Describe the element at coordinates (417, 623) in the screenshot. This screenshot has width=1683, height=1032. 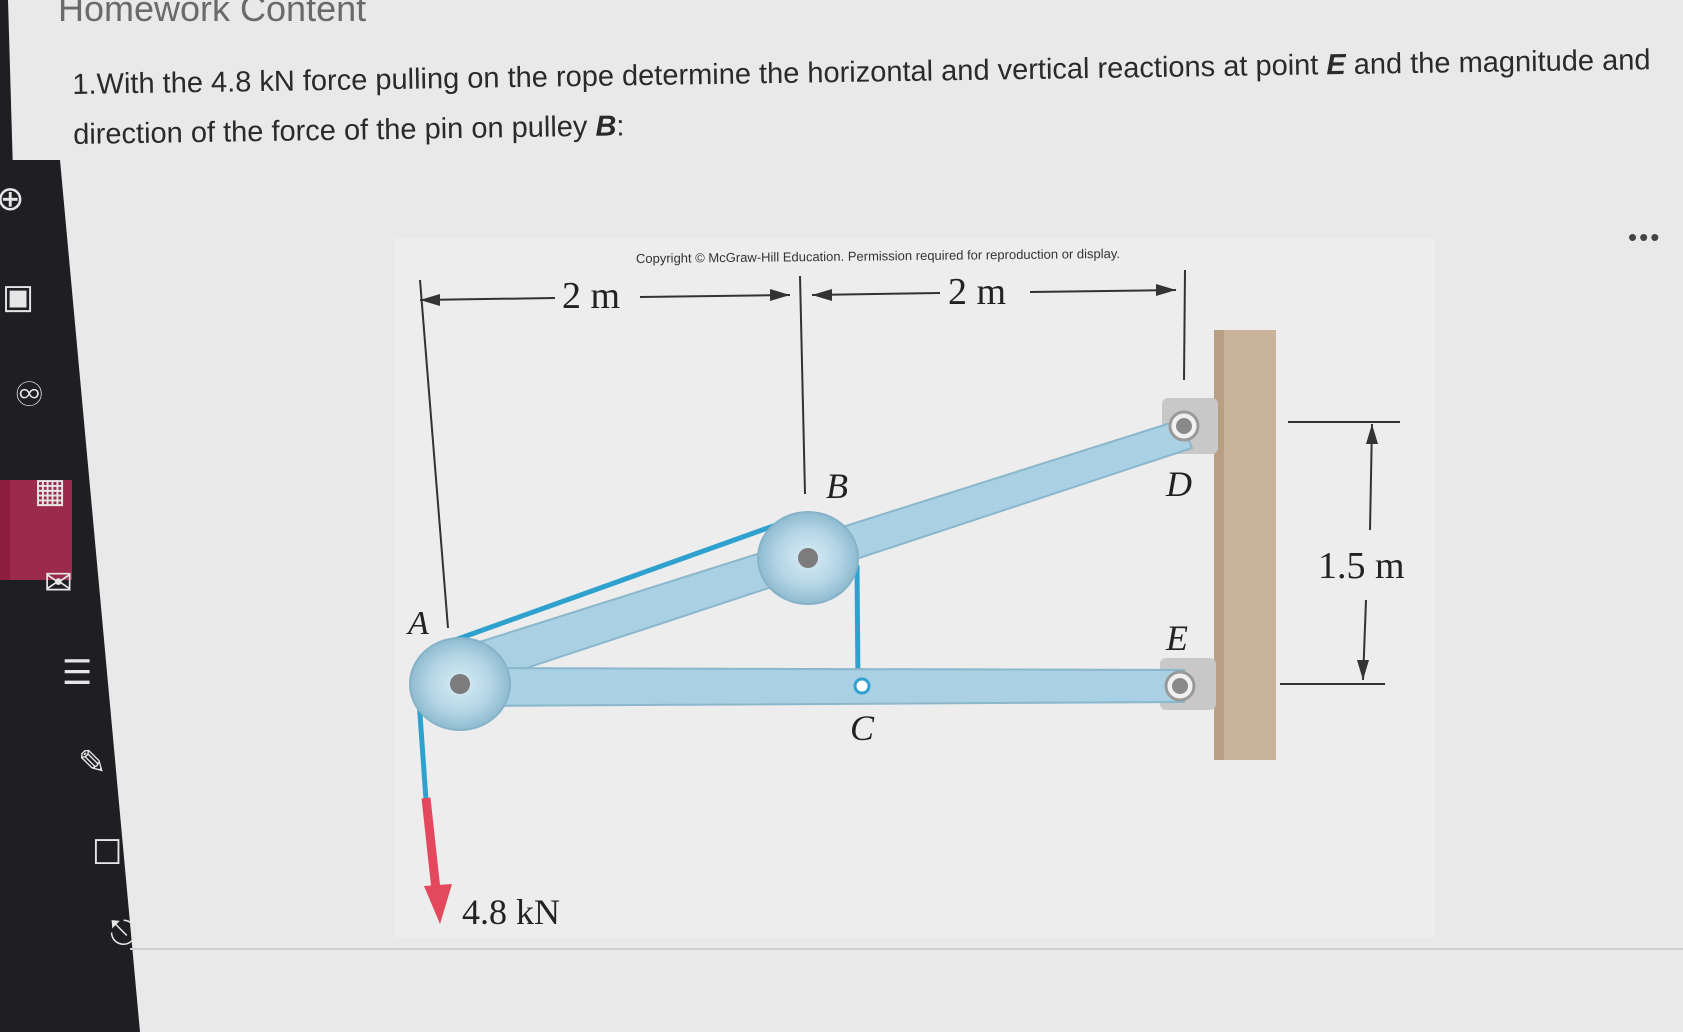
I see `label-a: A` at that location.